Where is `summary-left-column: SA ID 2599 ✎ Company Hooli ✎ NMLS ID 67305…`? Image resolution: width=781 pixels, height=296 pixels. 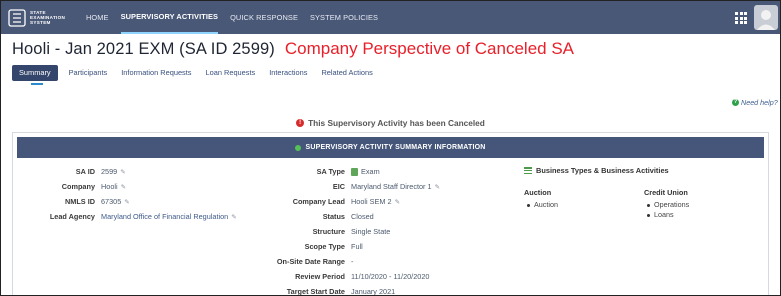
summary-left-column: SA ID 2599 ✎ Company Hooli ✎ NMLS ID 67305… is located at coordinates (125, 194).